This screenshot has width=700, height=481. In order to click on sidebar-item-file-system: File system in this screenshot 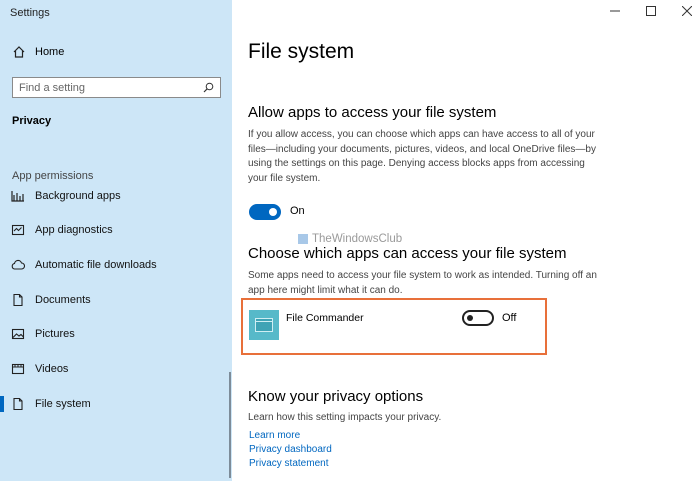, I will do `click(116, 404)`.